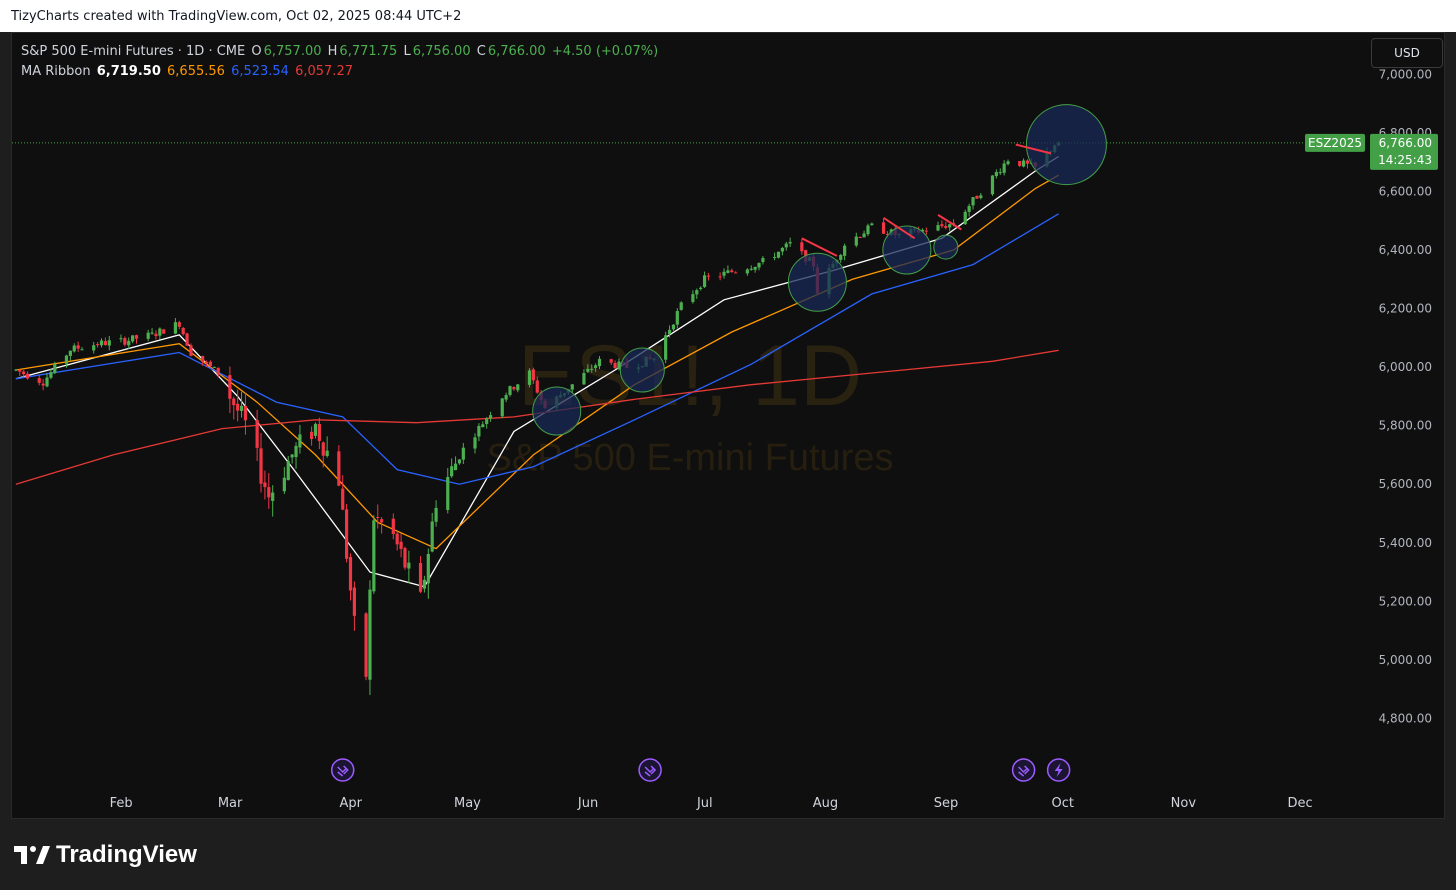 The height and width of the screenshot is (890, 1456). What do you see at coordinates (1058, 770) in the screenshot?
I see `lightning-event-icon` at bounding box center [1058, 770].